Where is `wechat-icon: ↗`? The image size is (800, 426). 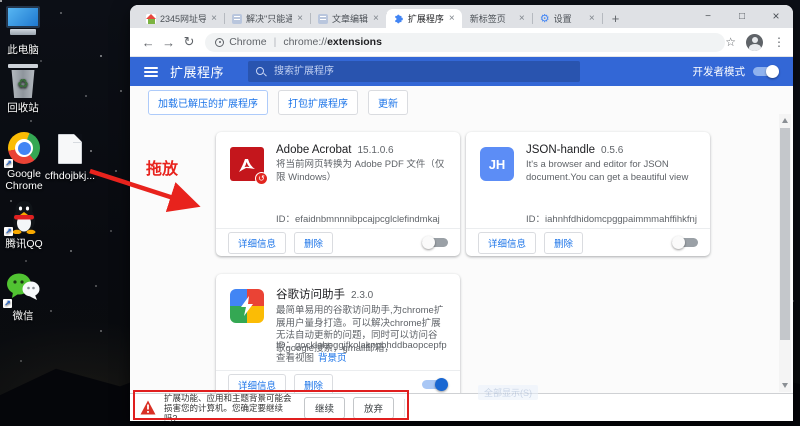
wechat-icon: ↗ is located at coordinates (22, 290).